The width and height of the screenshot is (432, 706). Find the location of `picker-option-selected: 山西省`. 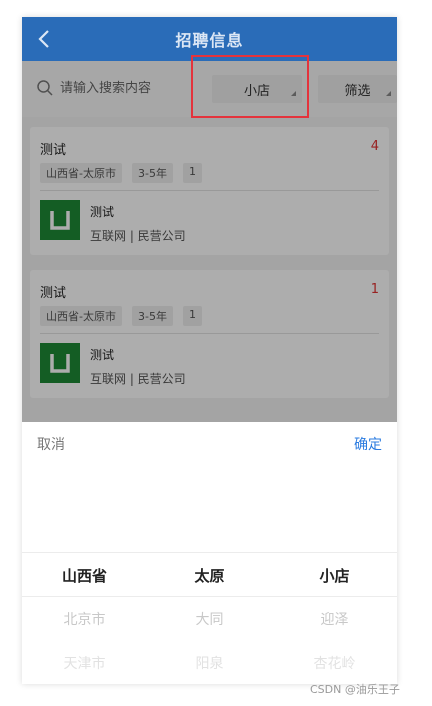

picker-option-selected: 山西省 is located at coordinates (84, 575).